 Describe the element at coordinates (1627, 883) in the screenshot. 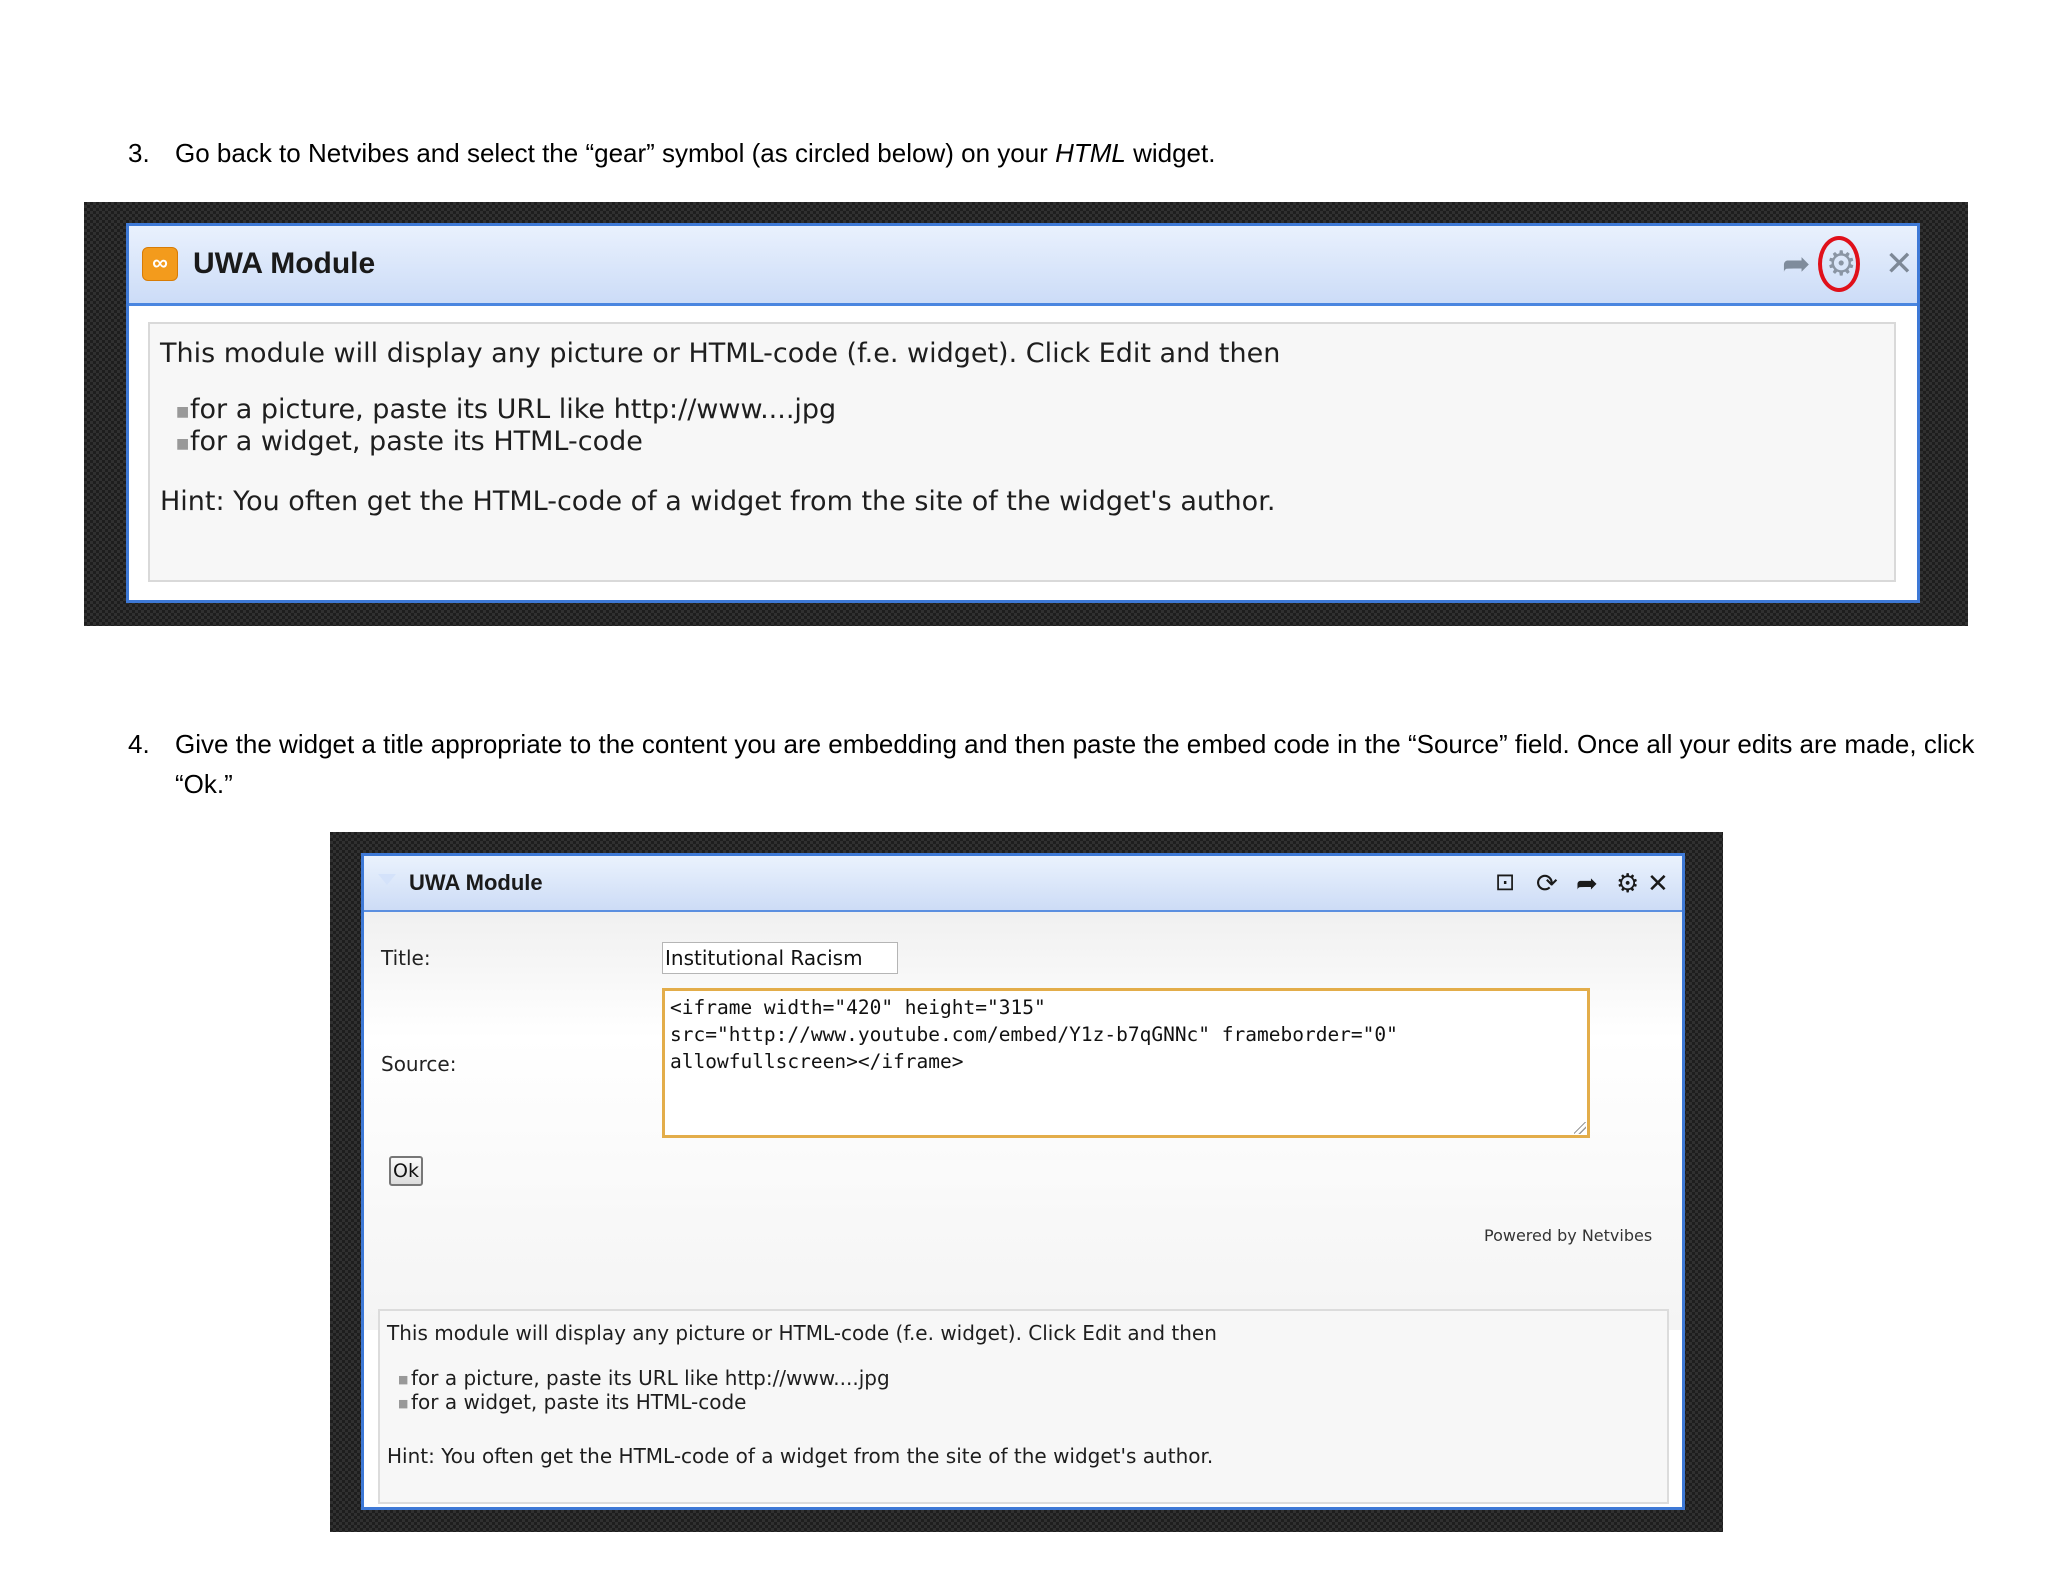

I see `gear-icon: ⚙` at that location.